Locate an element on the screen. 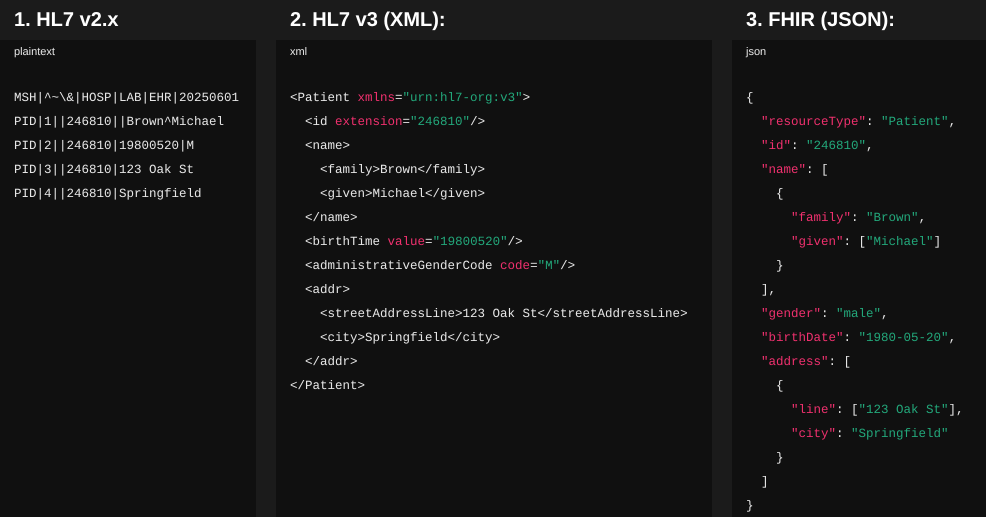 Image resolution: width=986 pixels, height=517 pixels. section-heading: 1. HL7 v2.x is located at coordinates (66, 20).